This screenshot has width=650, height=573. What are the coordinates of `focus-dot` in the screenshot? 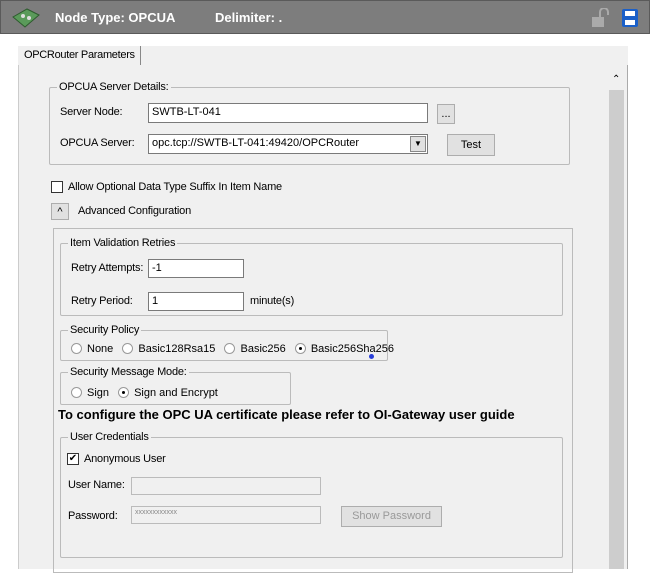 It's located at (371, 356).